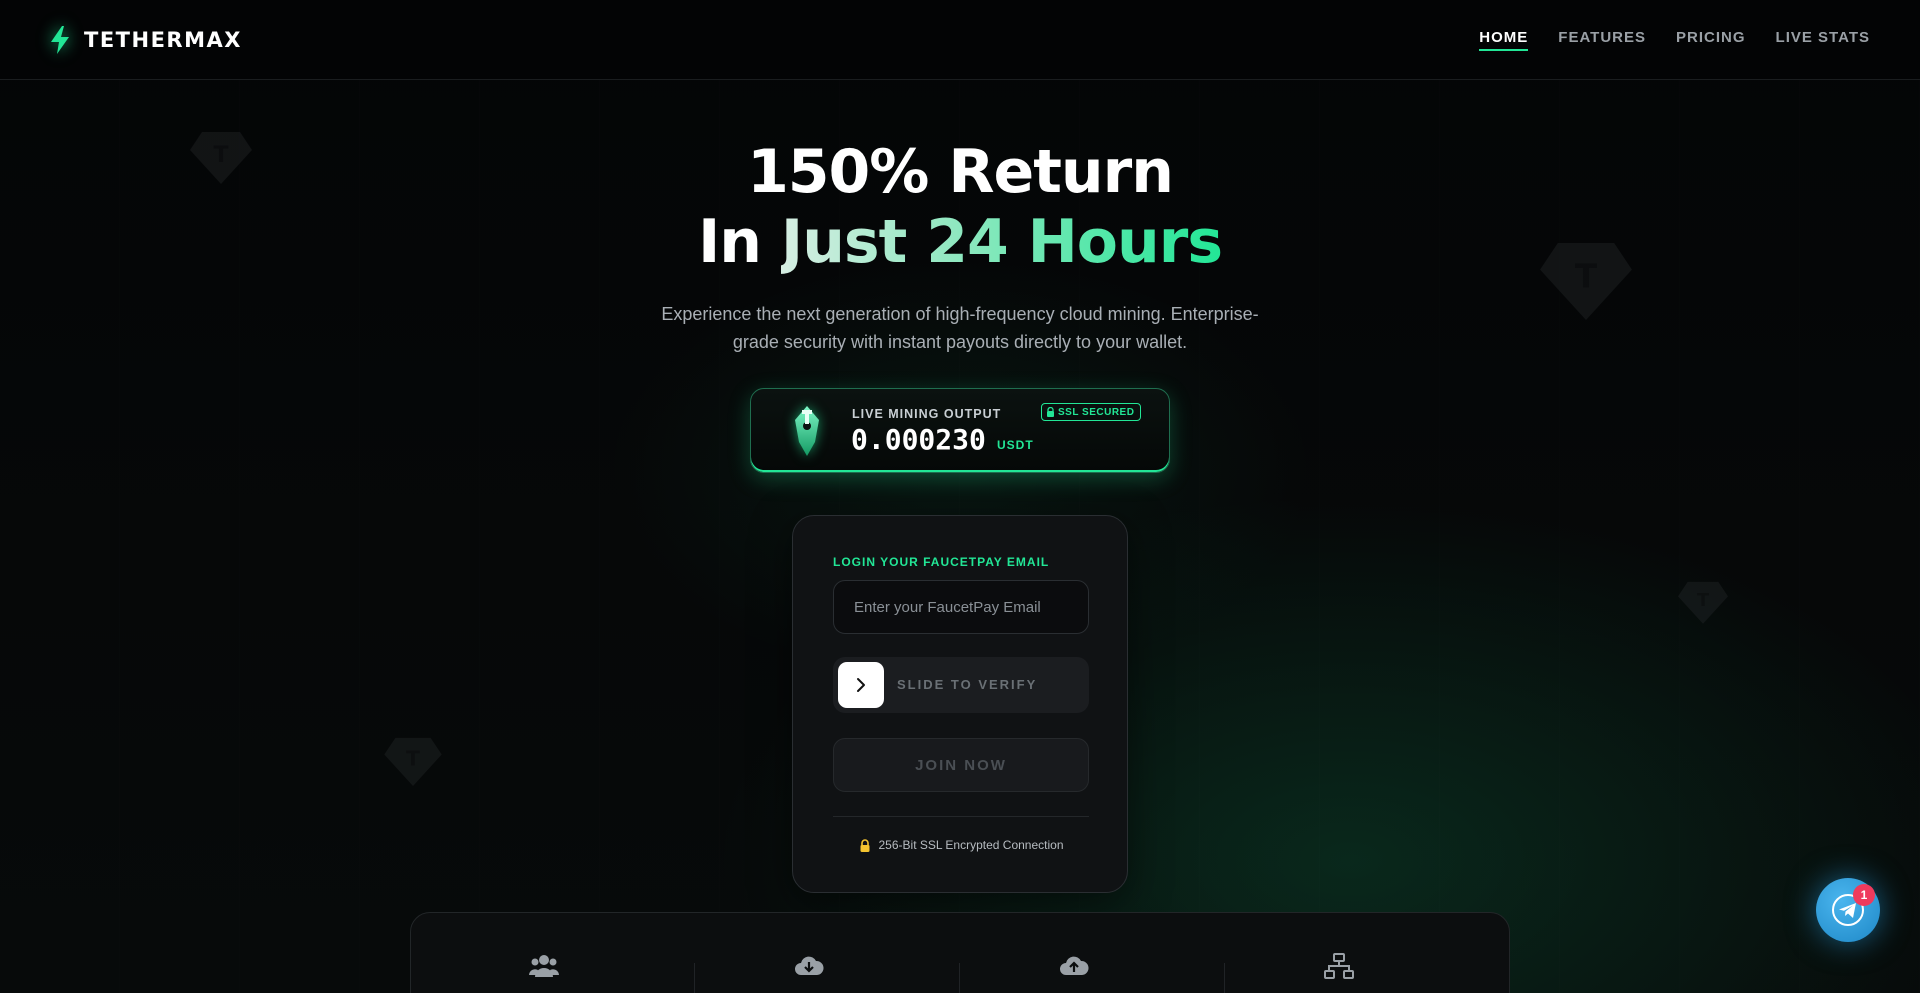 This screenshot has width=1920, height=993. I want to click on brand-name: TETHERMAX, so click(163, 39).